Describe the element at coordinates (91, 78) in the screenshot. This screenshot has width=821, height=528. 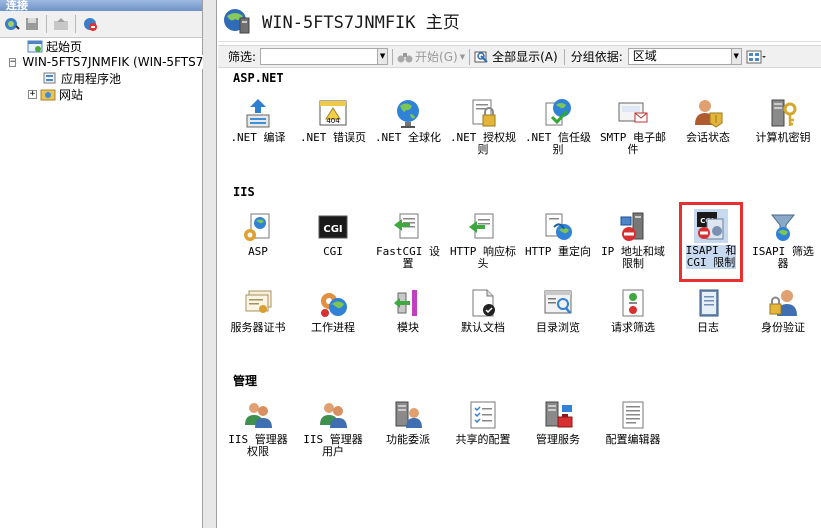
I see `tree-item-label: 应用程序池` at that location.